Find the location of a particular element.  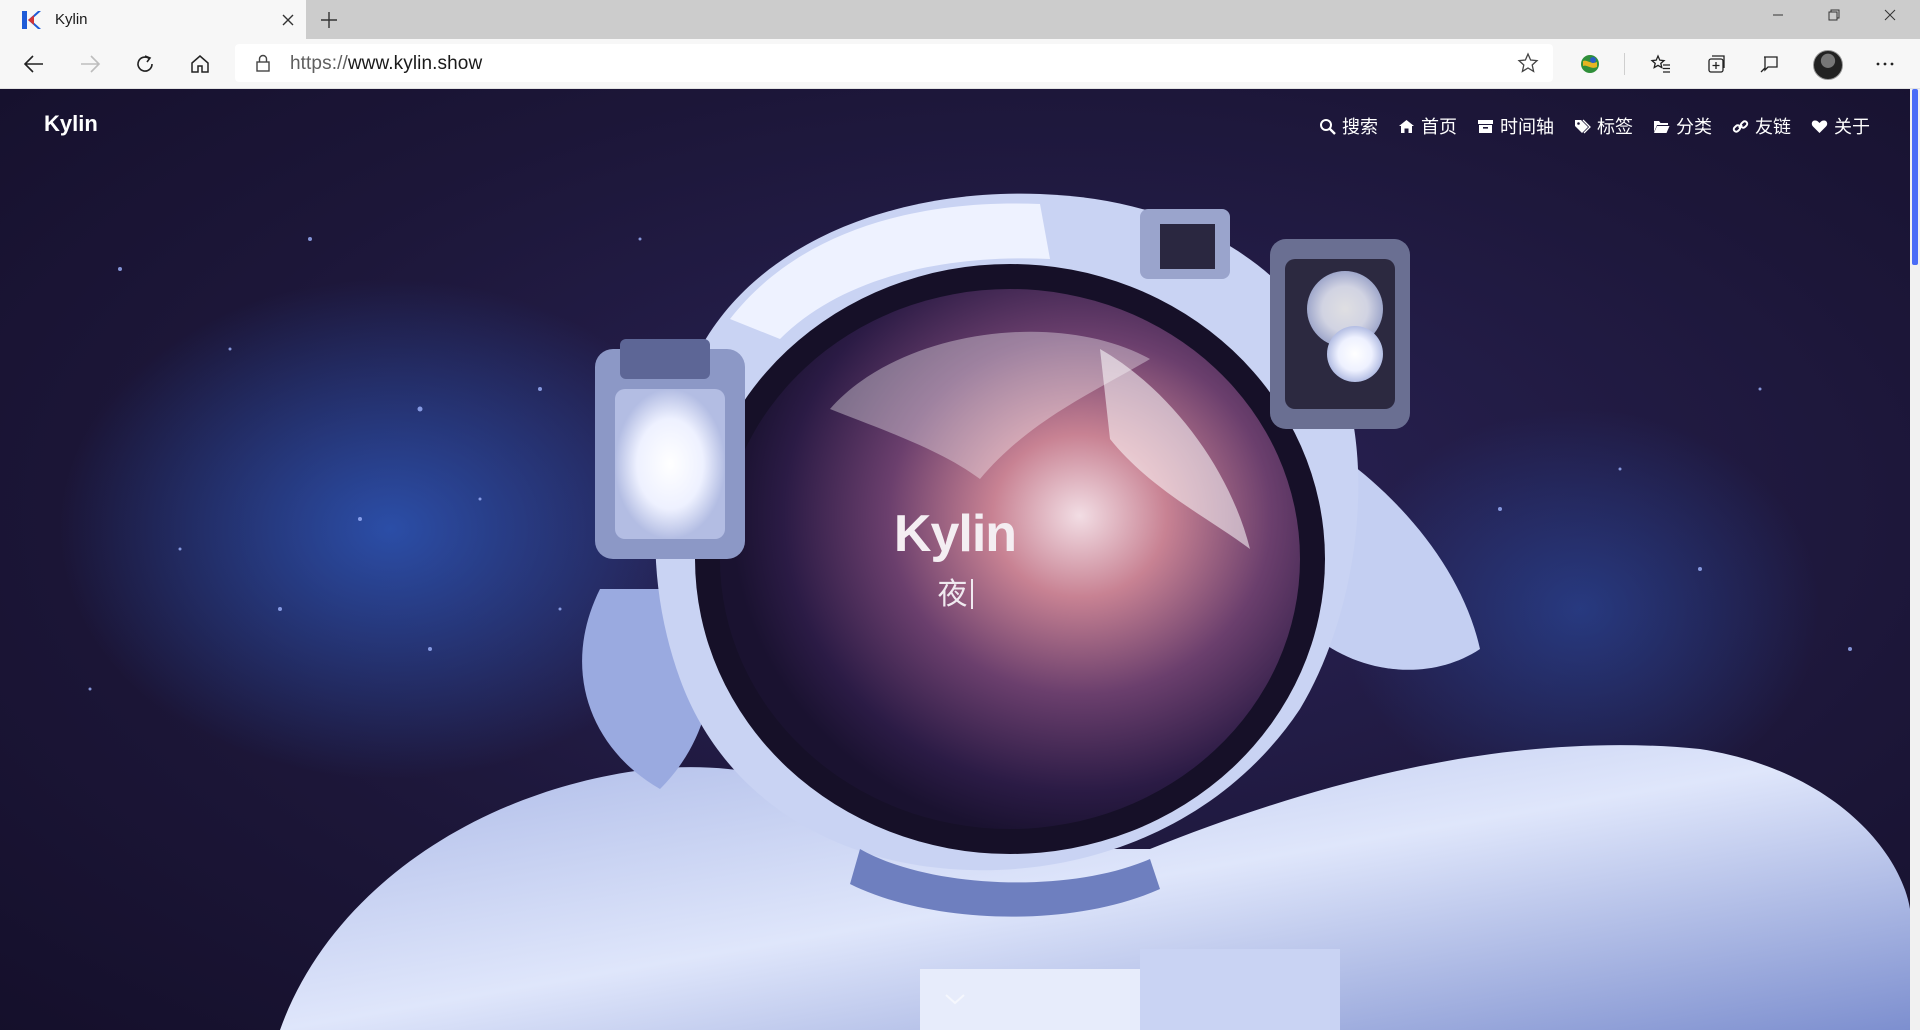

tab-title: Kylin is located at coordinates (71, 19).